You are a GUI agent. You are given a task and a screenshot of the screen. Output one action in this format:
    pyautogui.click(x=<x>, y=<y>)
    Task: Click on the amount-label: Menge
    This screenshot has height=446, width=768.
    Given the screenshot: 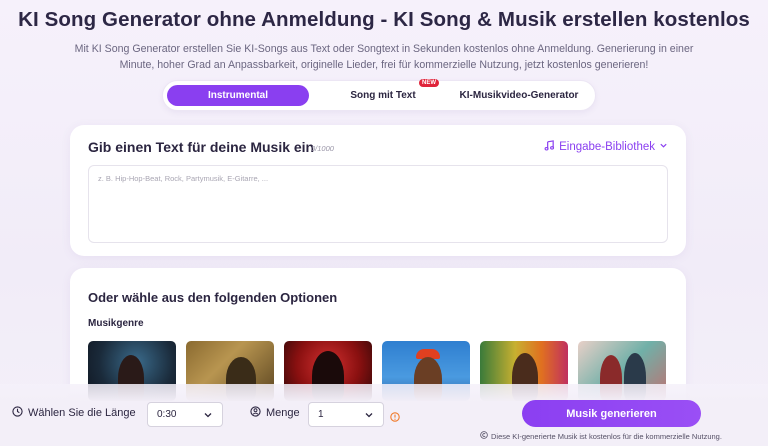 What is the action you would take?
    pyautogui.click(x=275, y=413)
    